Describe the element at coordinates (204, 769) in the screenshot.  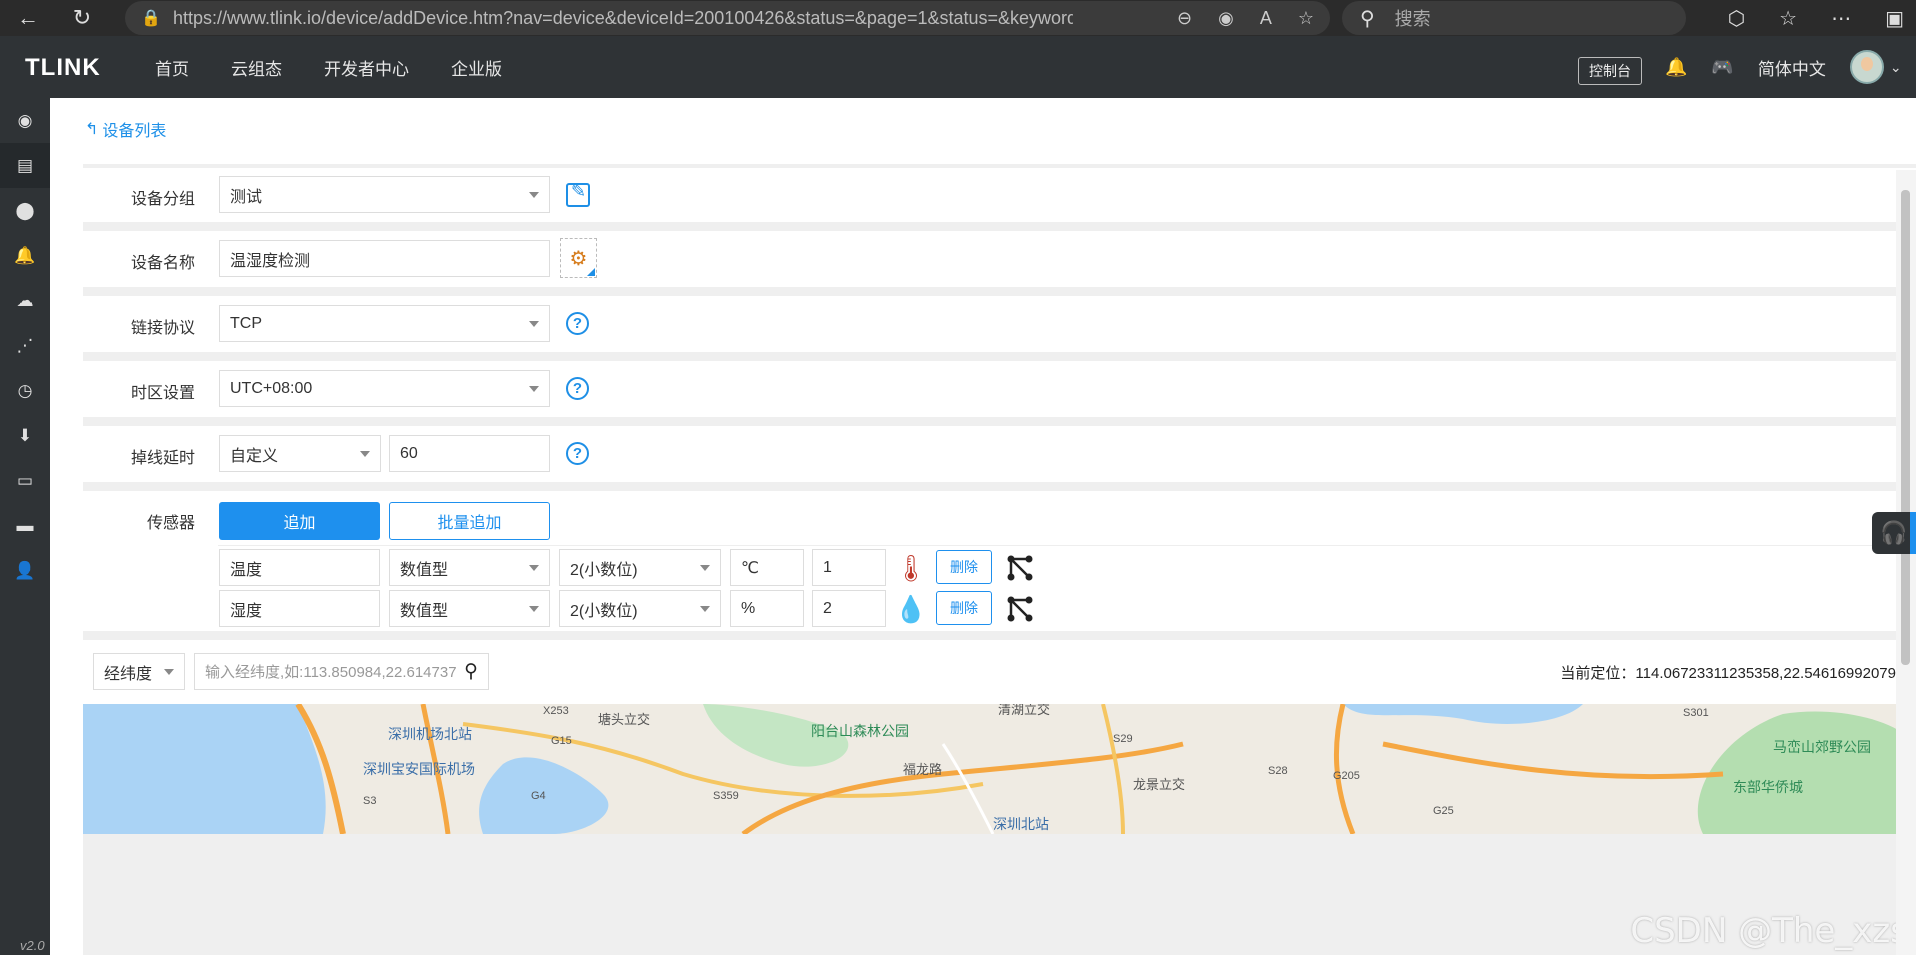
I see `sea-water` at that location.